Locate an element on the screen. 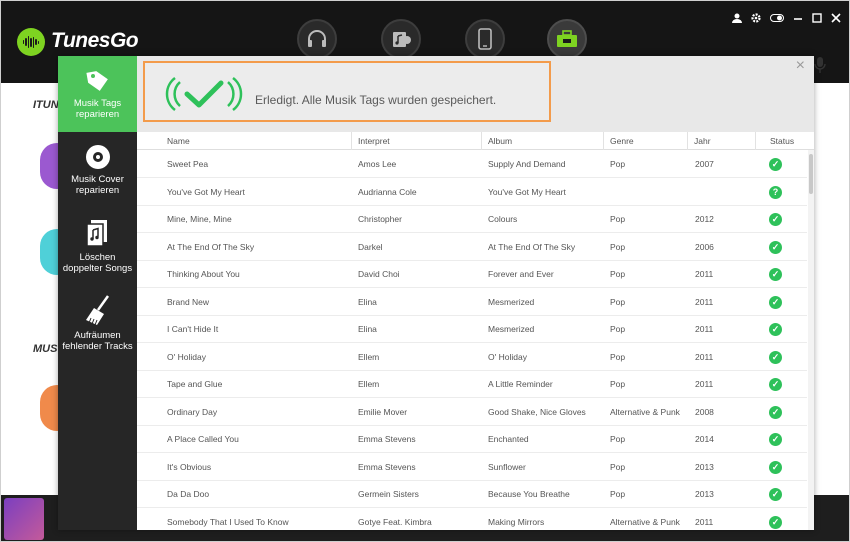 This screenshot has height=542, width=850. album-art-thumbnail is located at coordinates (24, 519).